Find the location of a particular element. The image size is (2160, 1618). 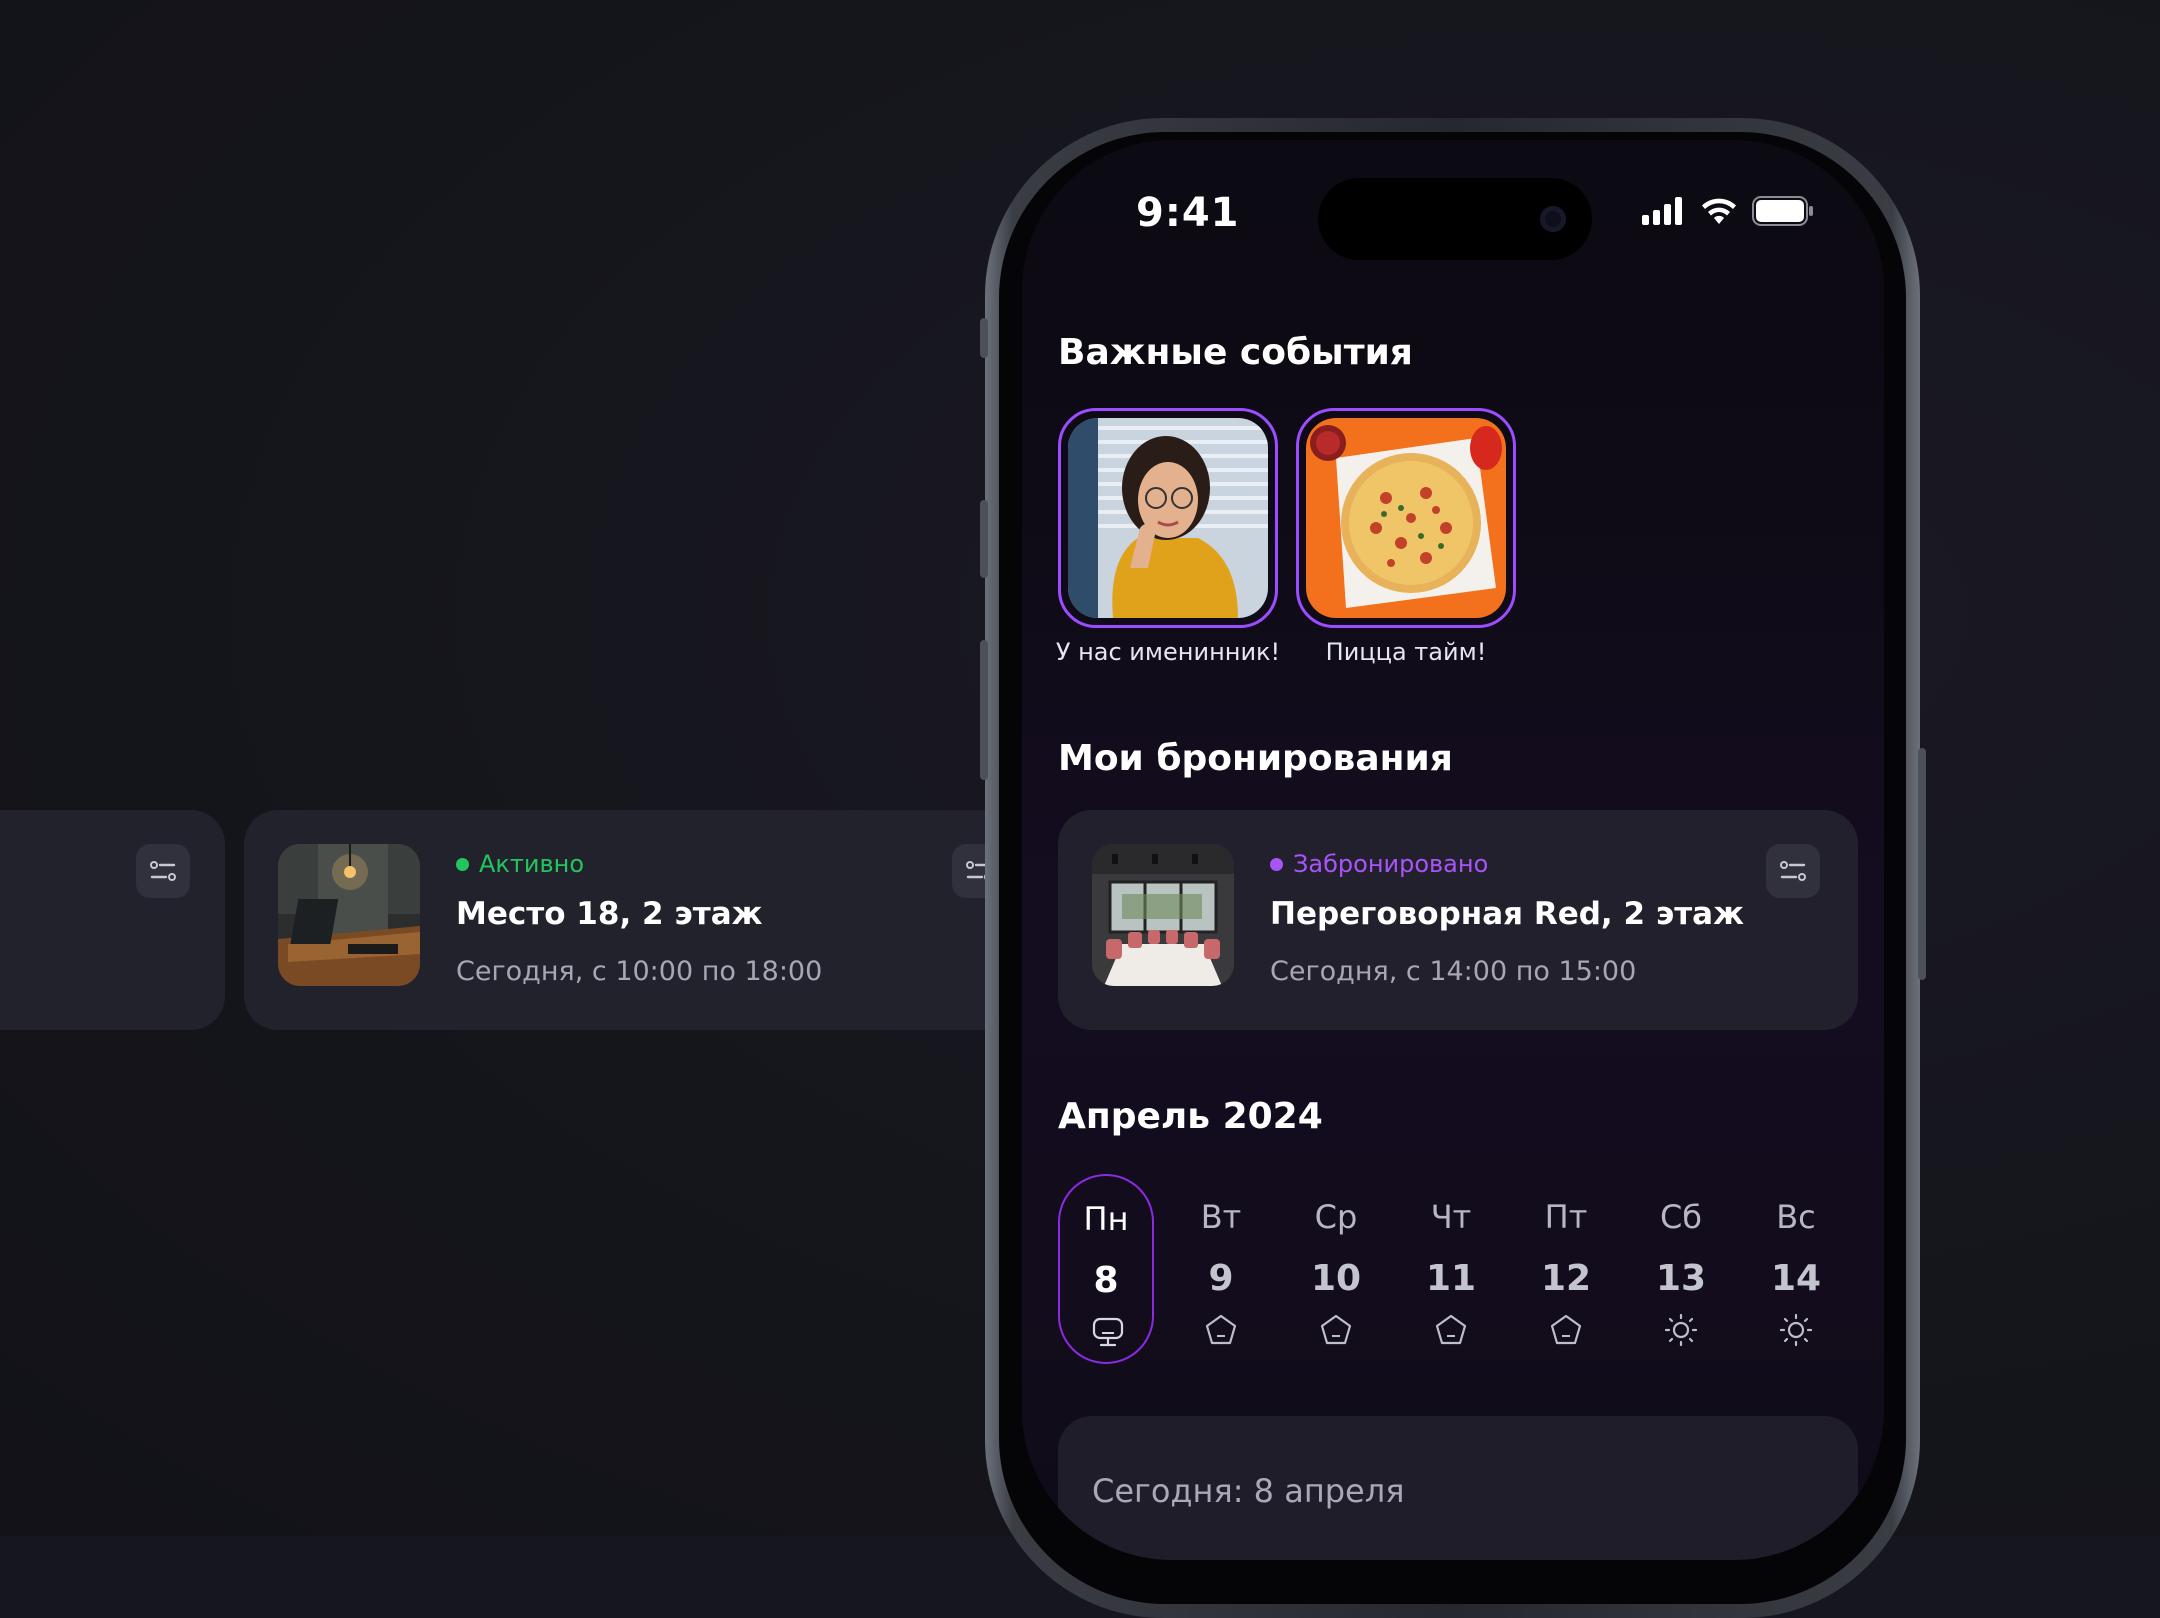

booking-card-partial is located at coordinates (112, 920).